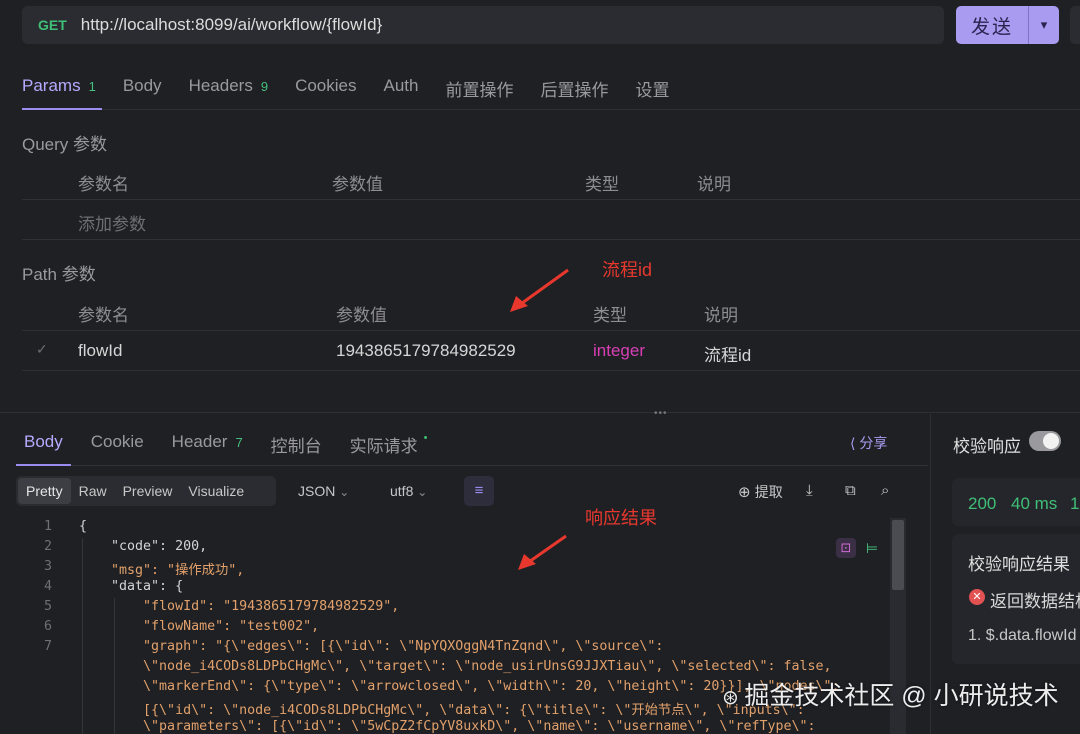 The image size is (1080, 734). What do you see at coordinates (890, 694) in the screenshot?
I see `watermark: ⊛ 掘金技术社区 @ 小研说技术` at bounding box center [890, 694].